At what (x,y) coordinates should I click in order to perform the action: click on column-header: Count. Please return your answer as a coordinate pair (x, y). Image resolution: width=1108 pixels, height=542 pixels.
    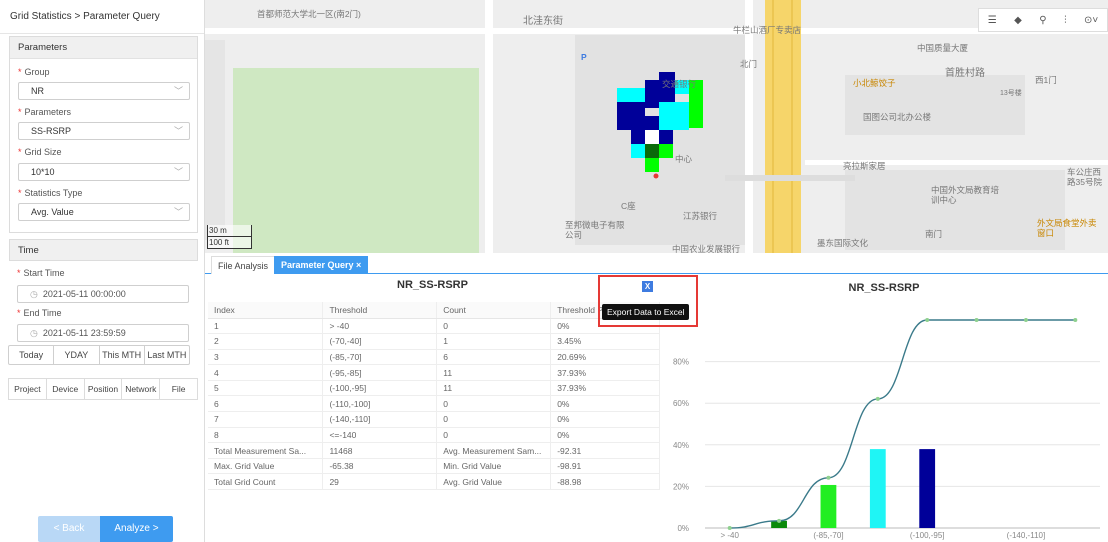
    Looking at the image, I should click on (494, 310).